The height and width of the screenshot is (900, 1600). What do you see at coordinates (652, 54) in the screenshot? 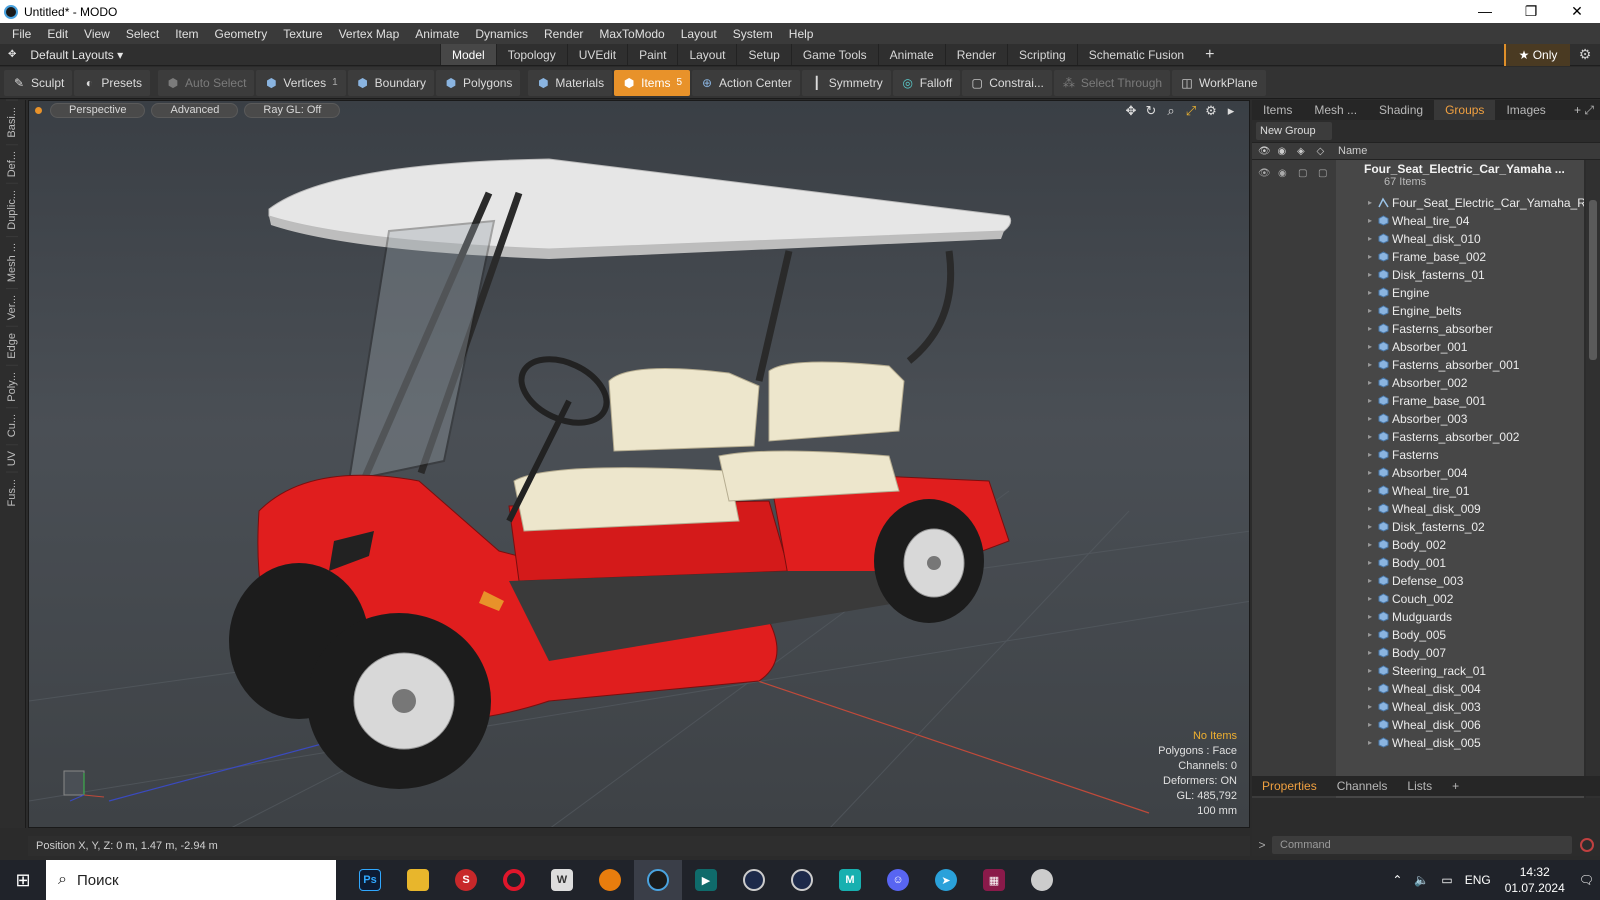
I see `tab-paint: Paint` at bounding box center [652, 54].